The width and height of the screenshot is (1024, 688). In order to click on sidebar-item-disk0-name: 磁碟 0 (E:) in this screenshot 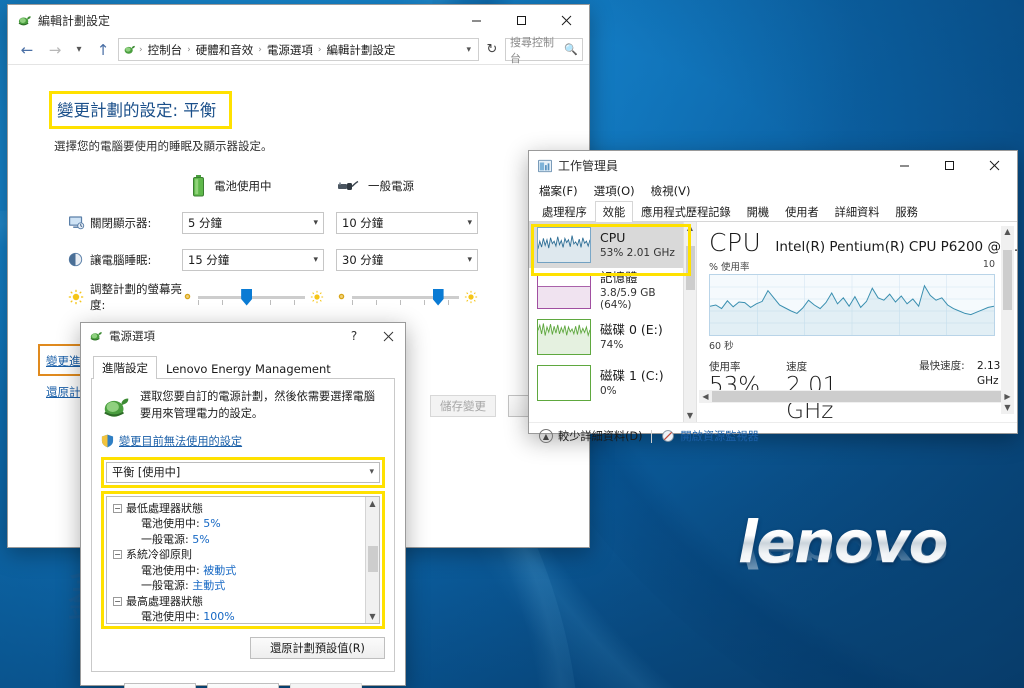, I will do `click(631, 329)`.